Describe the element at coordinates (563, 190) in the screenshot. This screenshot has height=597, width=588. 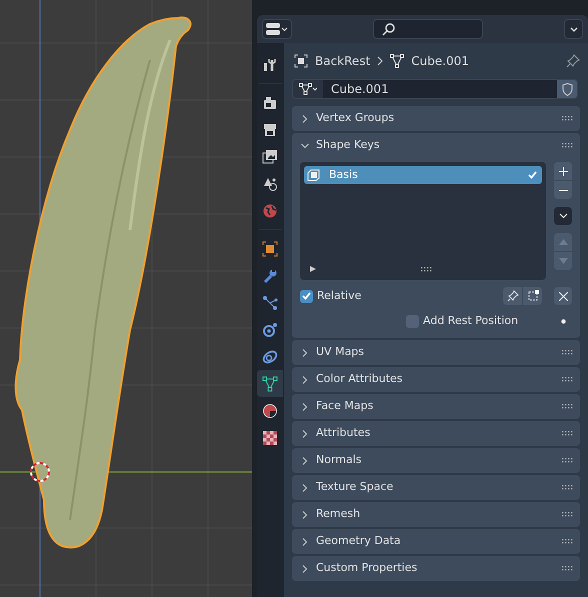
I see `remove-button` at that location.